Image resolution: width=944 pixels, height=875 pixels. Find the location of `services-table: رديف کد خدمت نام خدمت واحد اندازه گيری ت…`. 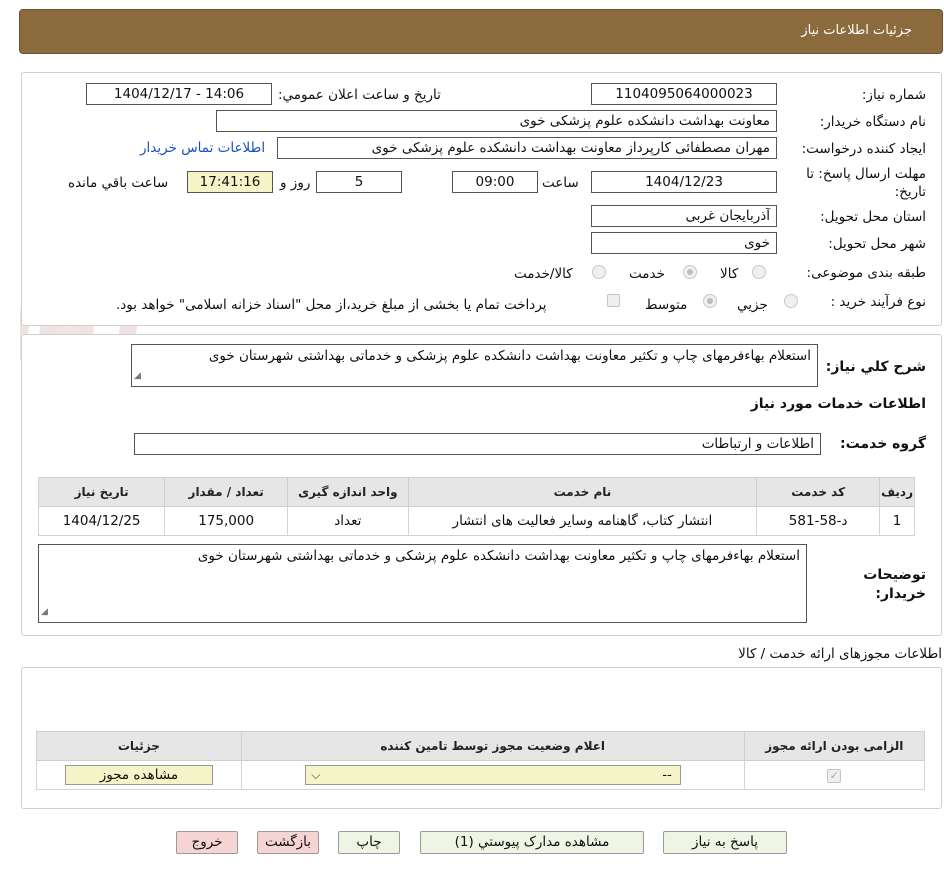

services-table: رديف کد خدمت نام خدمت واحد اندازه گيری ت… is located at coordinates (476, 506).